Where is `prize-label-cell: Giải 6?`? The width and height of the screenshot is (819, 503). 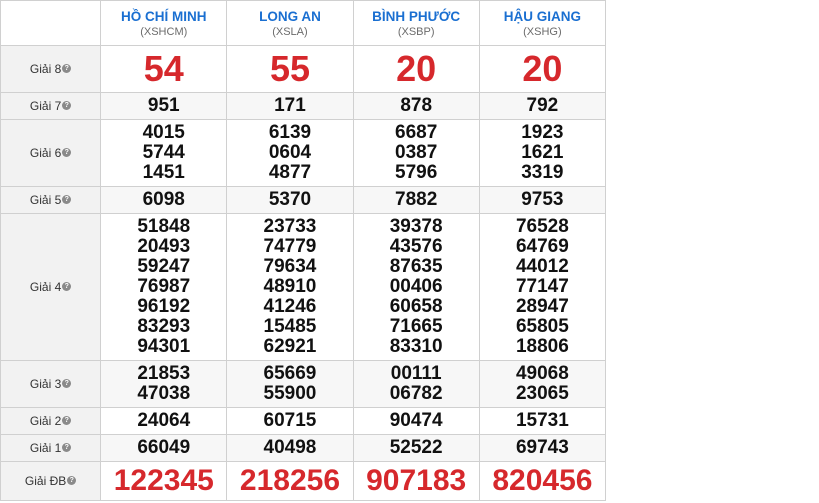 prize-label-cell: Giải 6? is located at coordinates (51, 153).